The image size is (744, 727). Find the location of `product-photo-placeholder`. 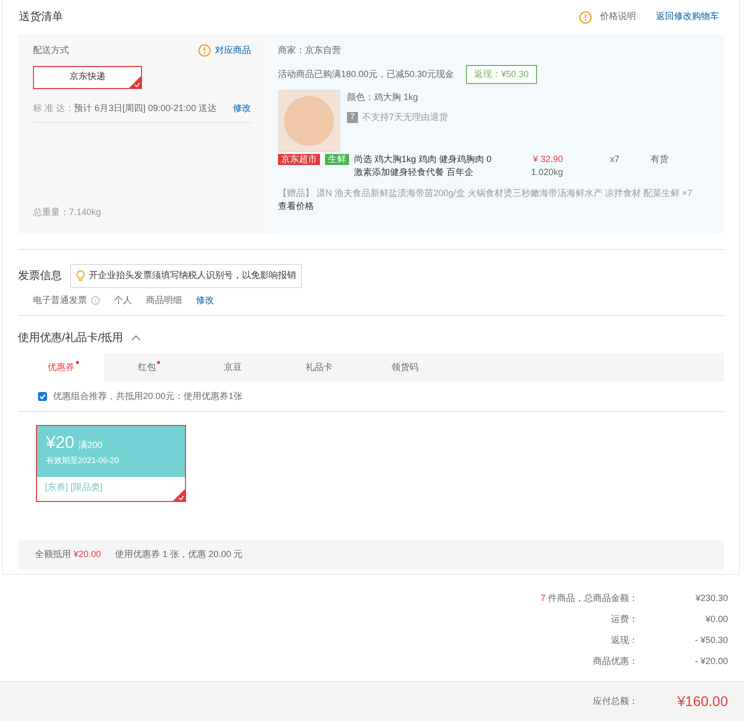

product-photo-placeholder is located at coordinates (309, 121).